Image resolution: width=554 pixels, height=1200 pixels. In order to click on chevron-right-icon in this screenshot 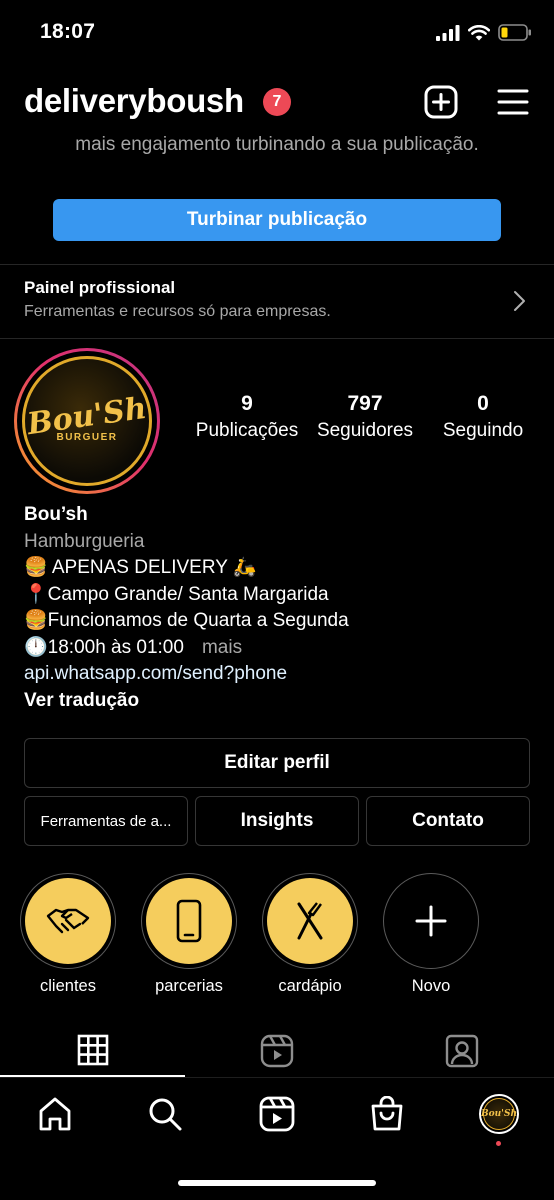, I will do `click(519, 301)`.